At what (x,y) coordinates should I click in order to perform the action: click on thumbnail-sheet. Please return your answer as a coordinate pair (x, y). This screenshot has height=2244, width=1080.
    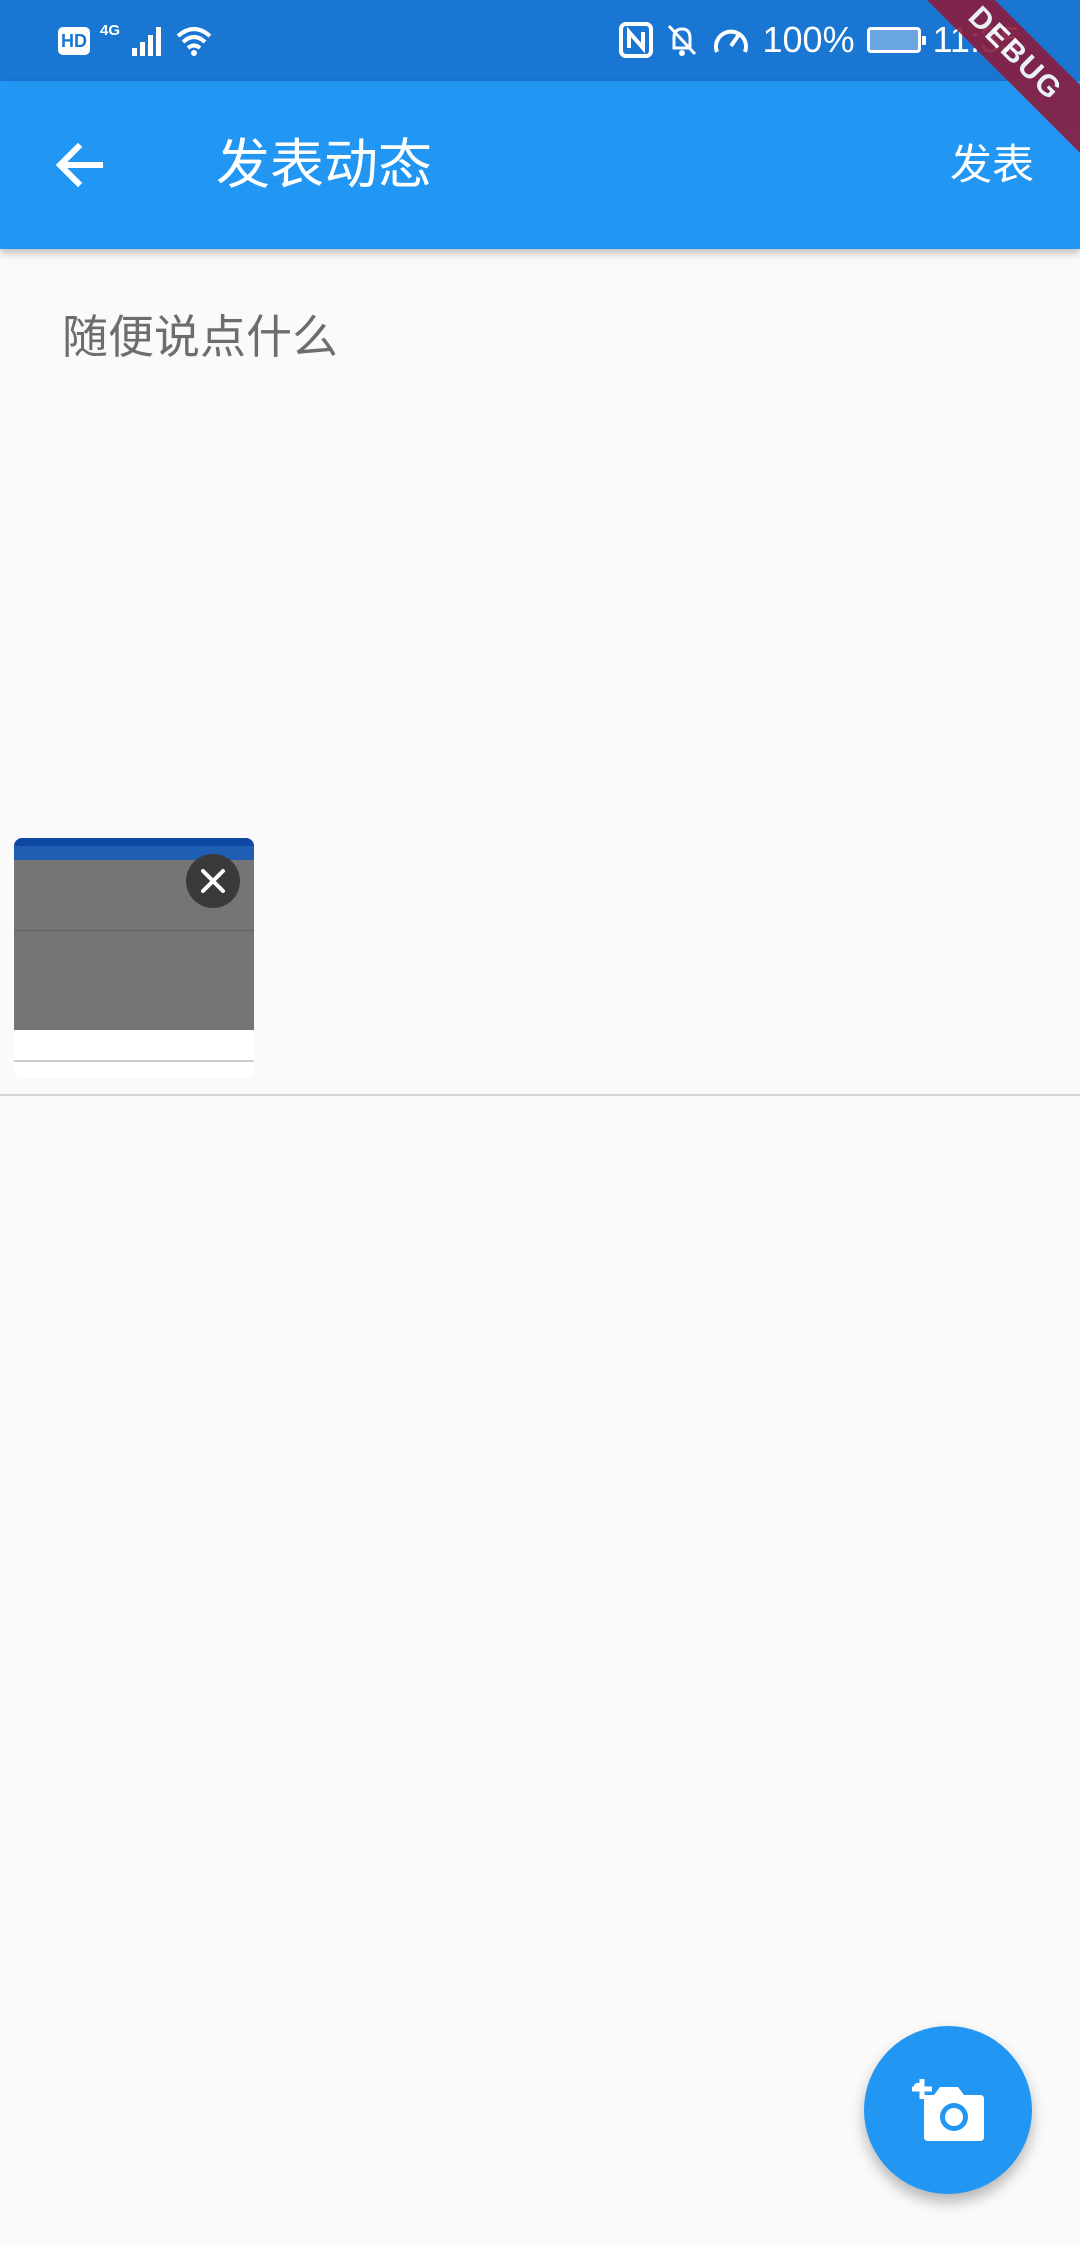
    Looking at the image, I should click on (134, 1054).